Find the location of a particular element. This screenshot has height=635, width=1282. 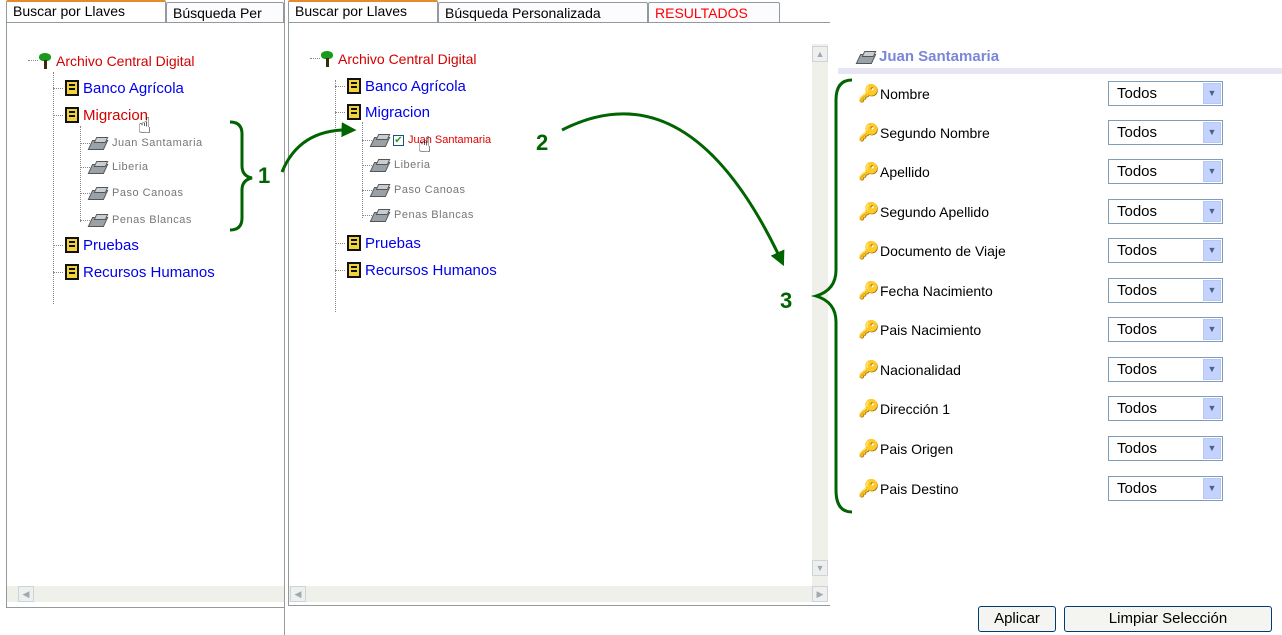

tab-resultados: RESULTADOS is located at coordinates (714, 13).